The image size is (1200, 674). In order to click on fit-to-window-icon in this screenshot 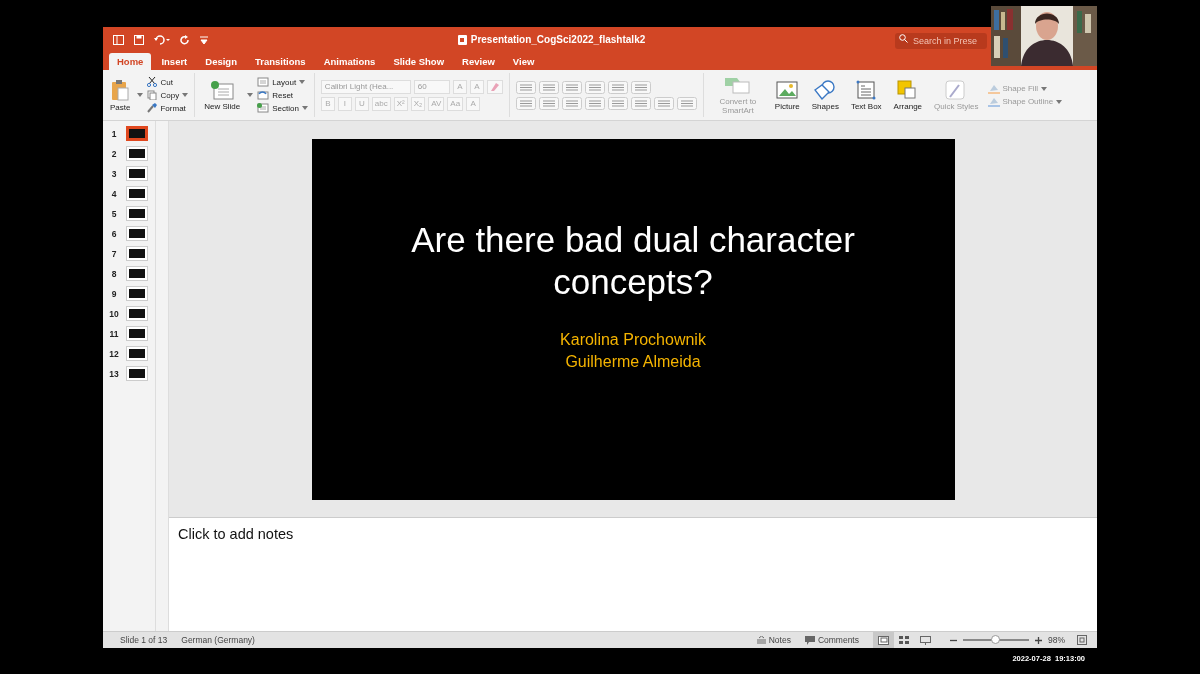, I will do `click(1082, 640)`.